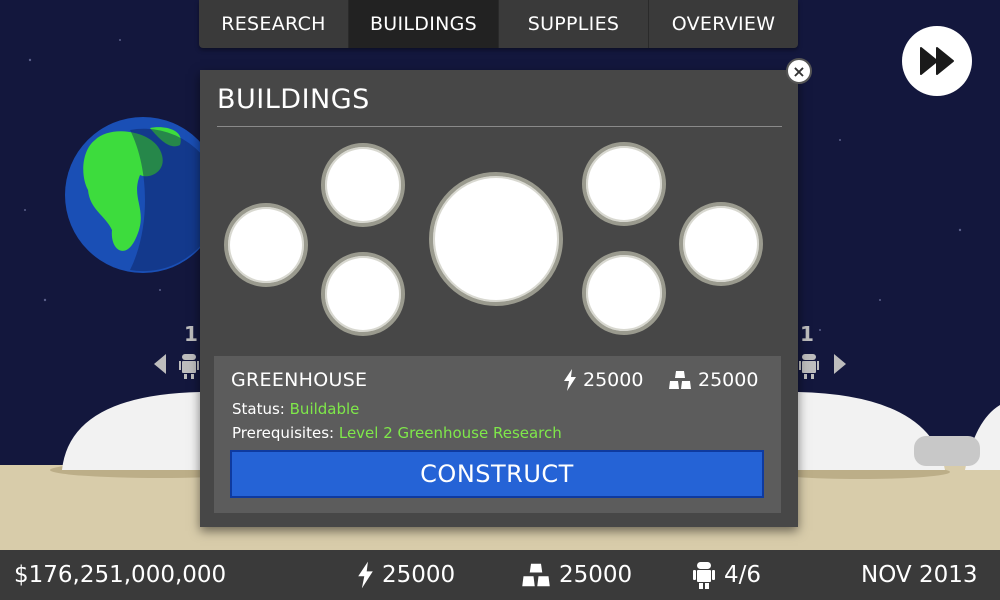 The height and width of the screenshot is (600, 1000). I want to click on close-button: ×, so click(799, 71).